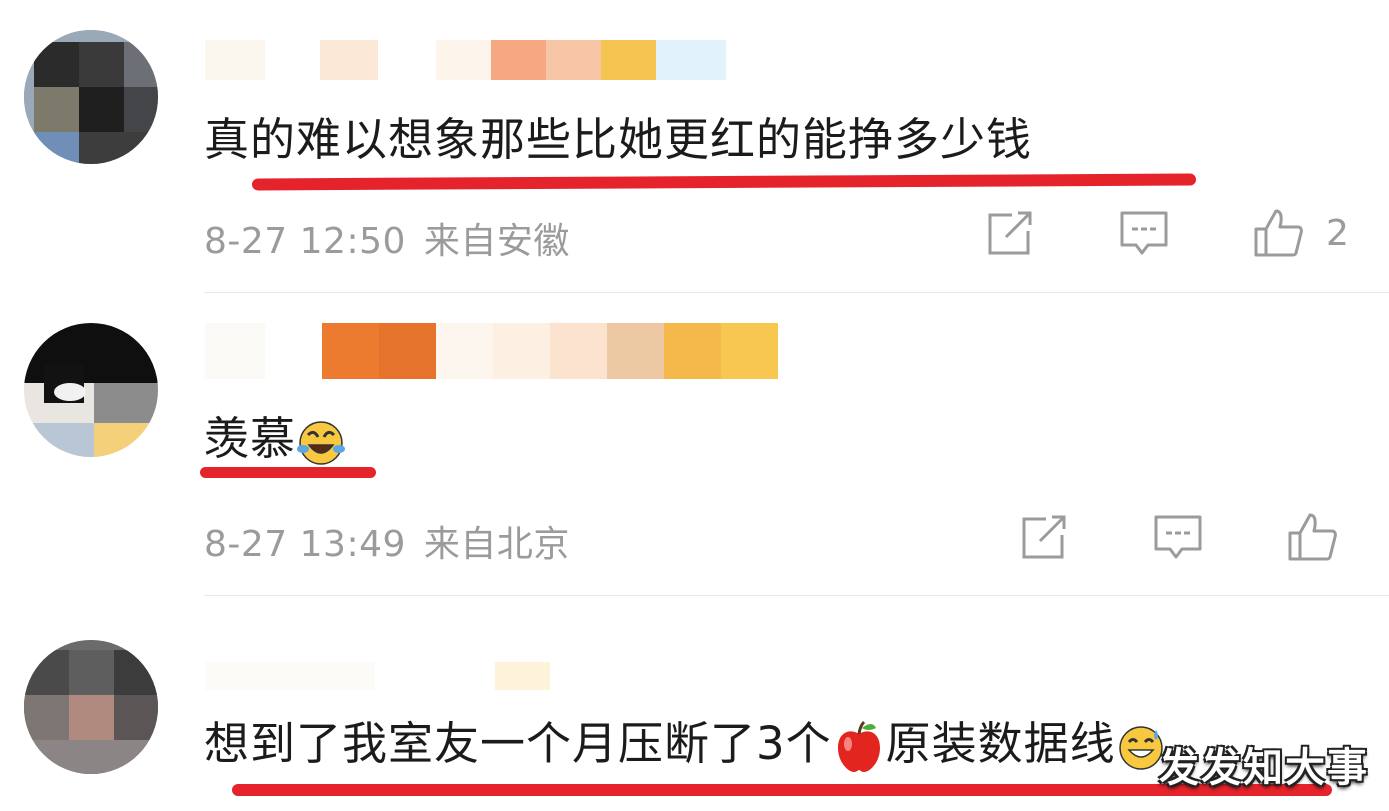 This screenshot has height=811, width=1389. I want to click on comment-location: 来自安徽, so click(496, 241).